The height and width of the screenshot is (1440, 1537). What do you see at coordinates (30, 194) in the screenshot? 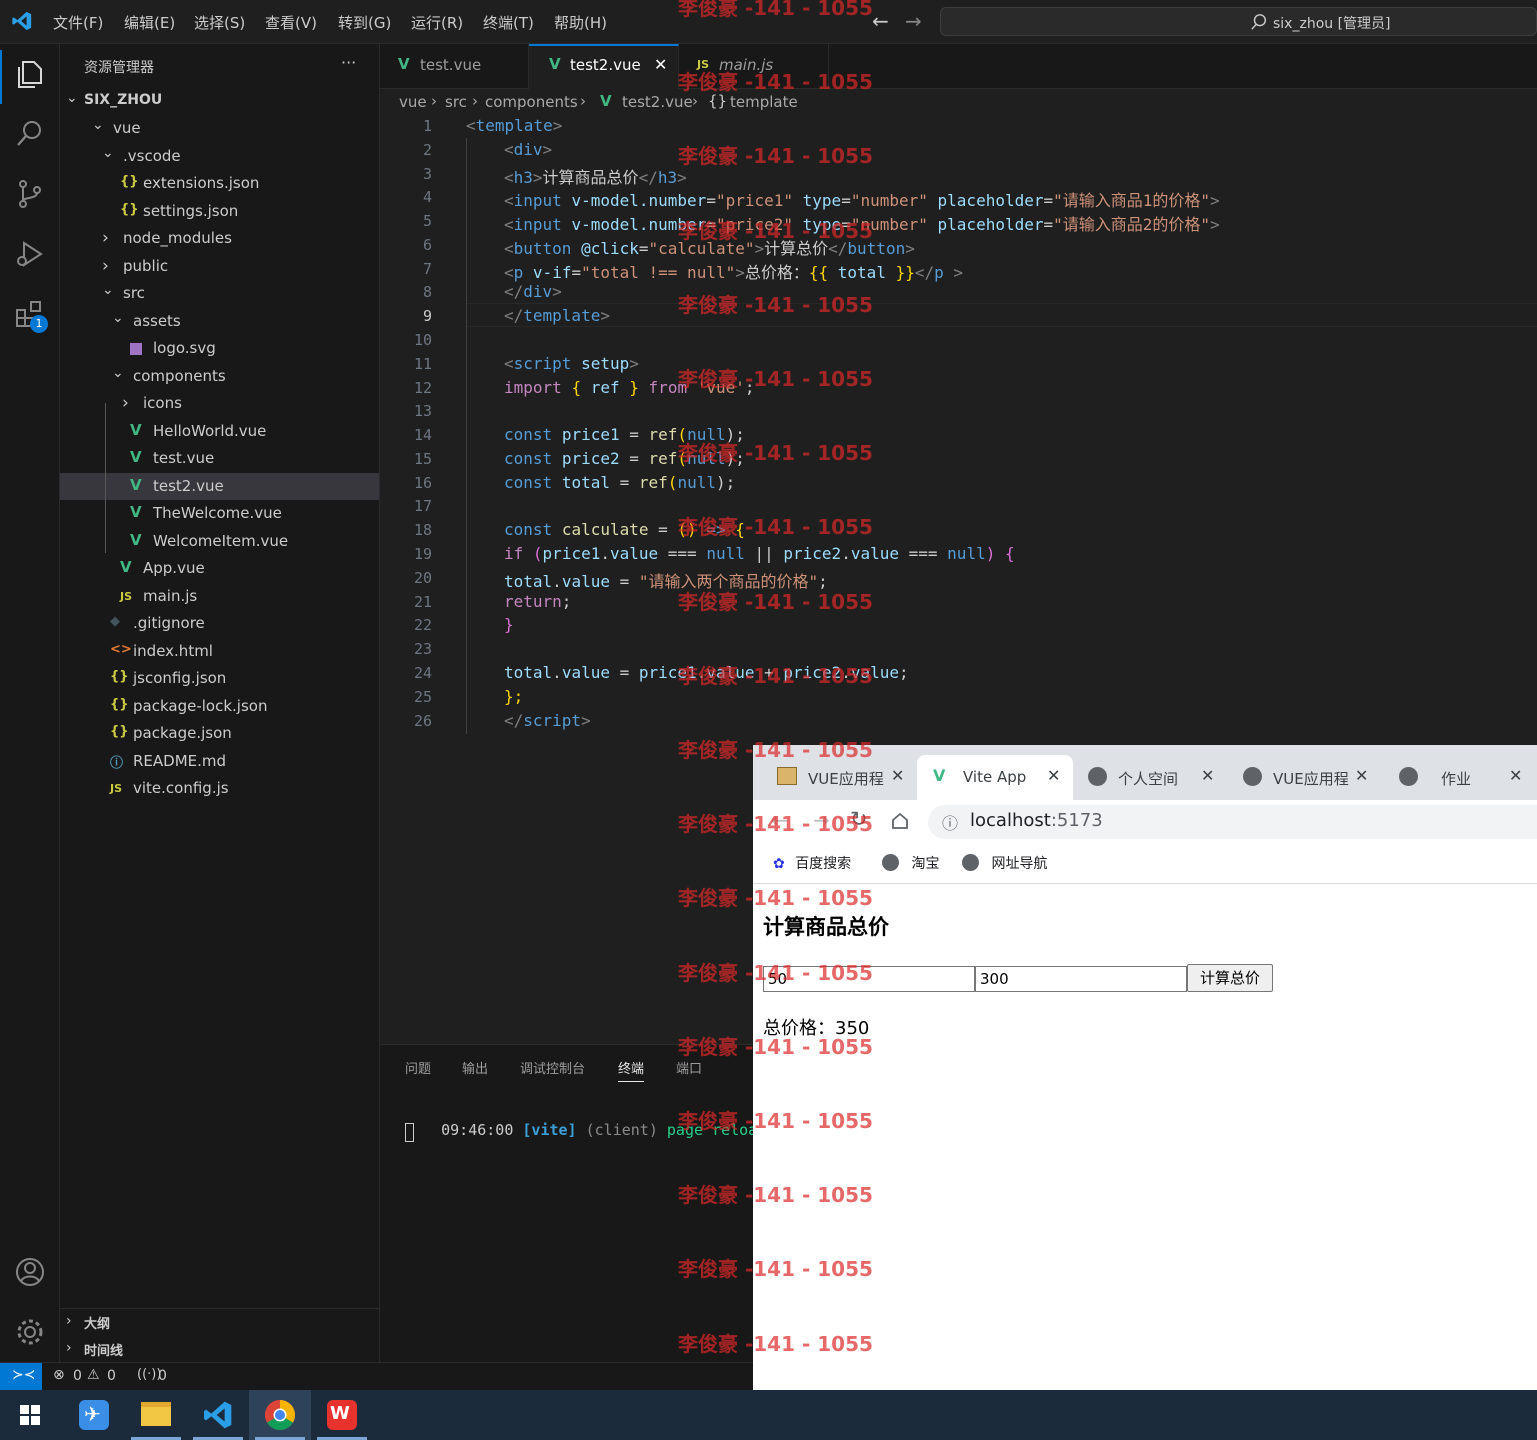
I see `source-control-icon` at bounding box center [30, 194].